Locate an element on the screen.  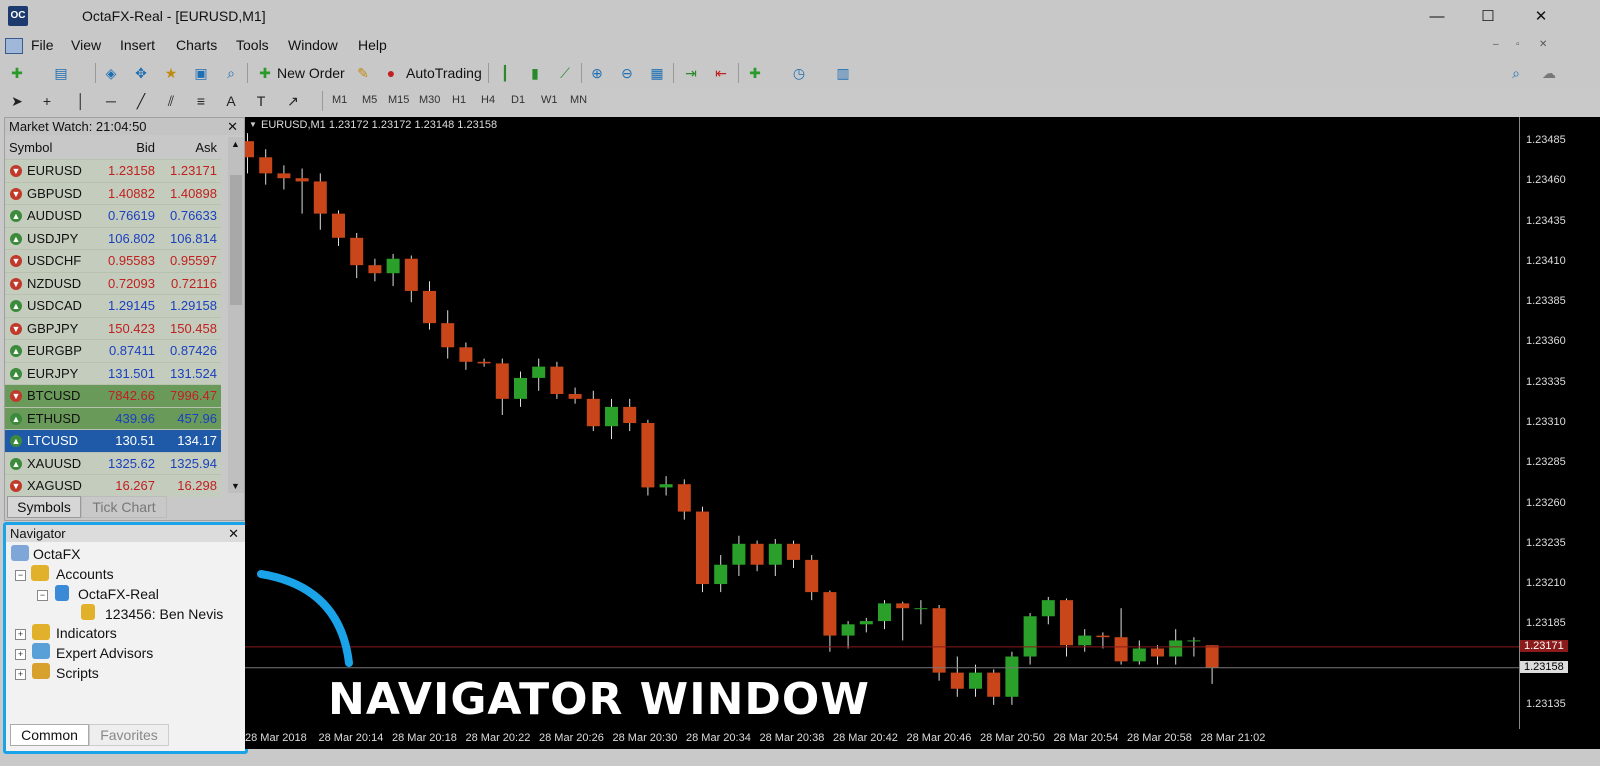
minimize-button: — is located at coordinates (1437, 17).